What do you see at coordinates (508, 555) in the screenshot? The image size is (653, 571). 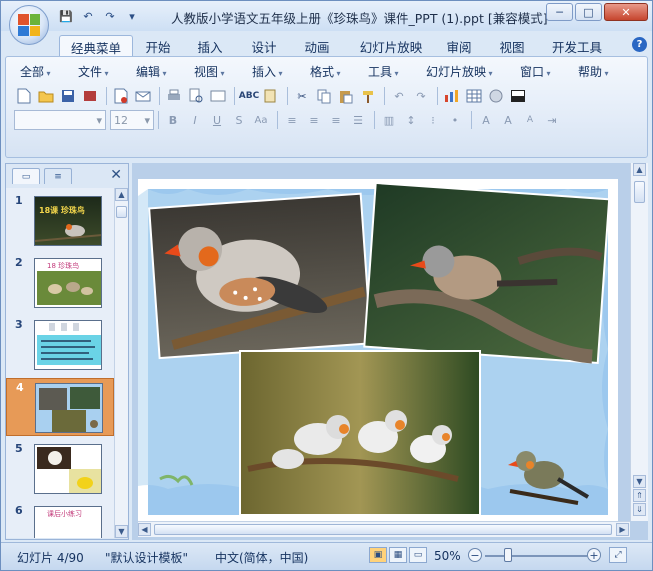 I see `zoom-slider-knob` at bounding box center [508, 555].